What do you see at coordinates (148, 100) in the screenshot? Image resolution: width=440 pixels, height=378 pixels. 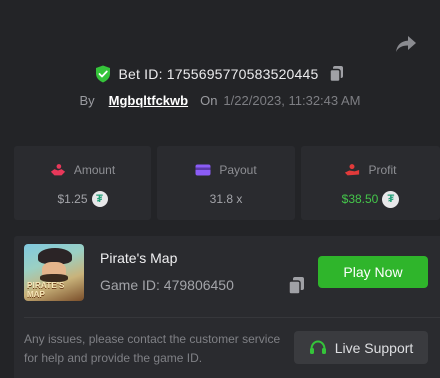 I see `username-link: Mgbqltfckwb` at bounding box center [148, 100].